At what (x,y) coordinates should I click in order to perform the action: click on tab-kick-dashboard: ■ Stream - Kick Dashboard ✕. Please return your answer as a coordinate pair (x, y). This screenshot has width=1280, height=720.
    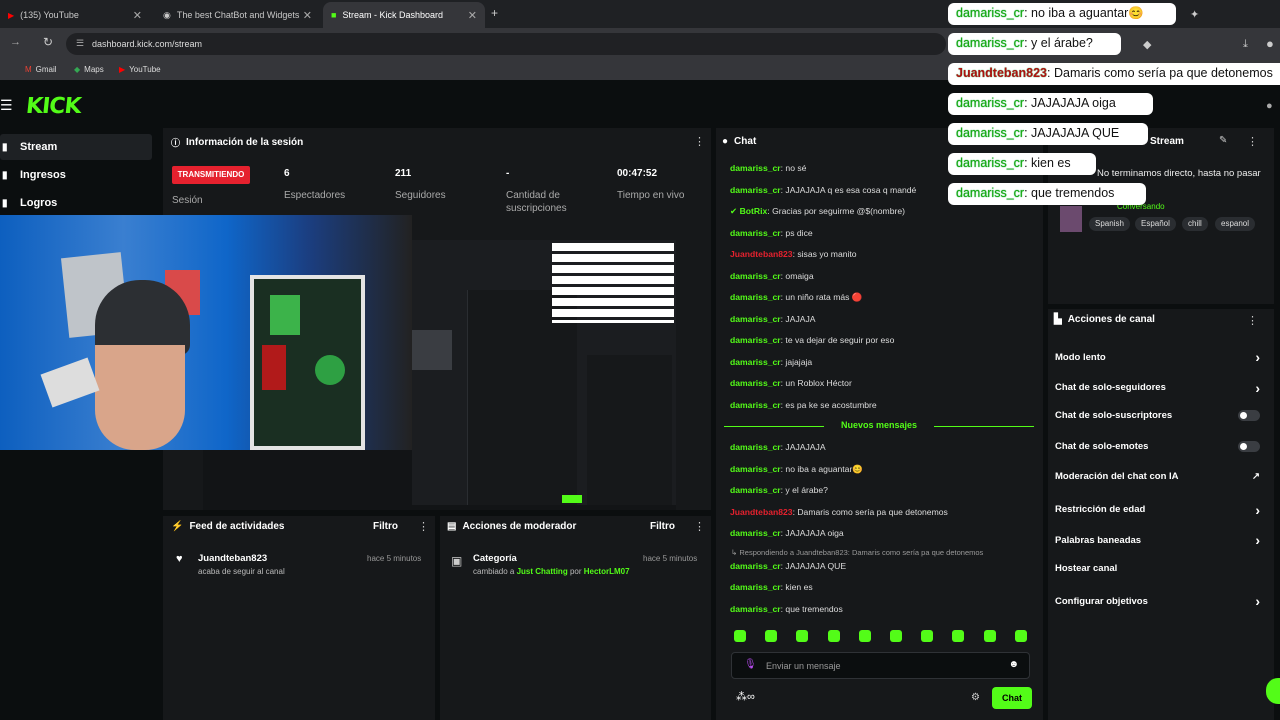
    Looking at the image, I should click on (404, 15).